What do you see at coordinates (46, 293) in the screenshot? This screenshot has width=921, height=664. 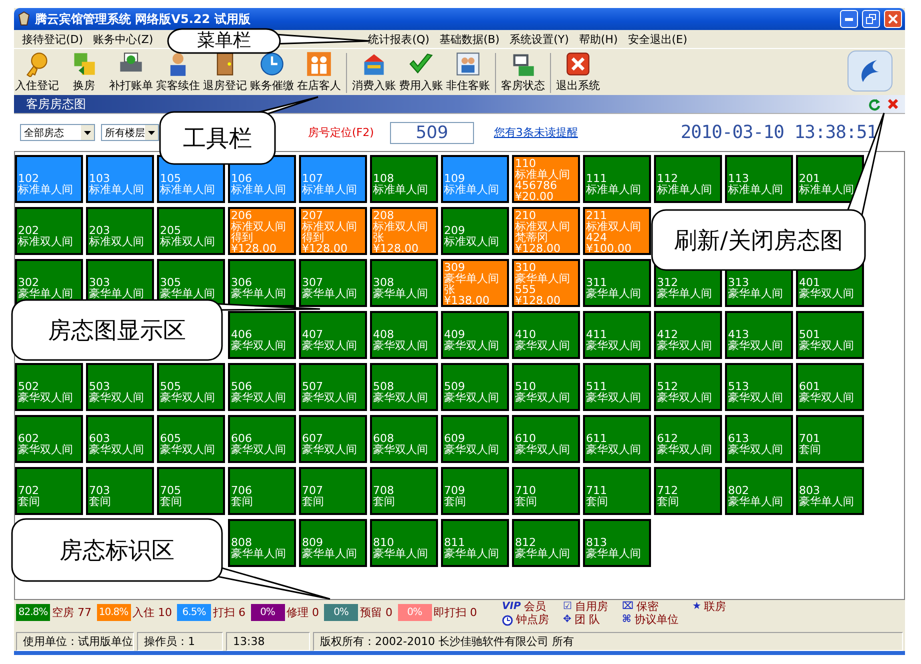 I see `room-type: 豪华单人间` at bounding box center [46, 293].